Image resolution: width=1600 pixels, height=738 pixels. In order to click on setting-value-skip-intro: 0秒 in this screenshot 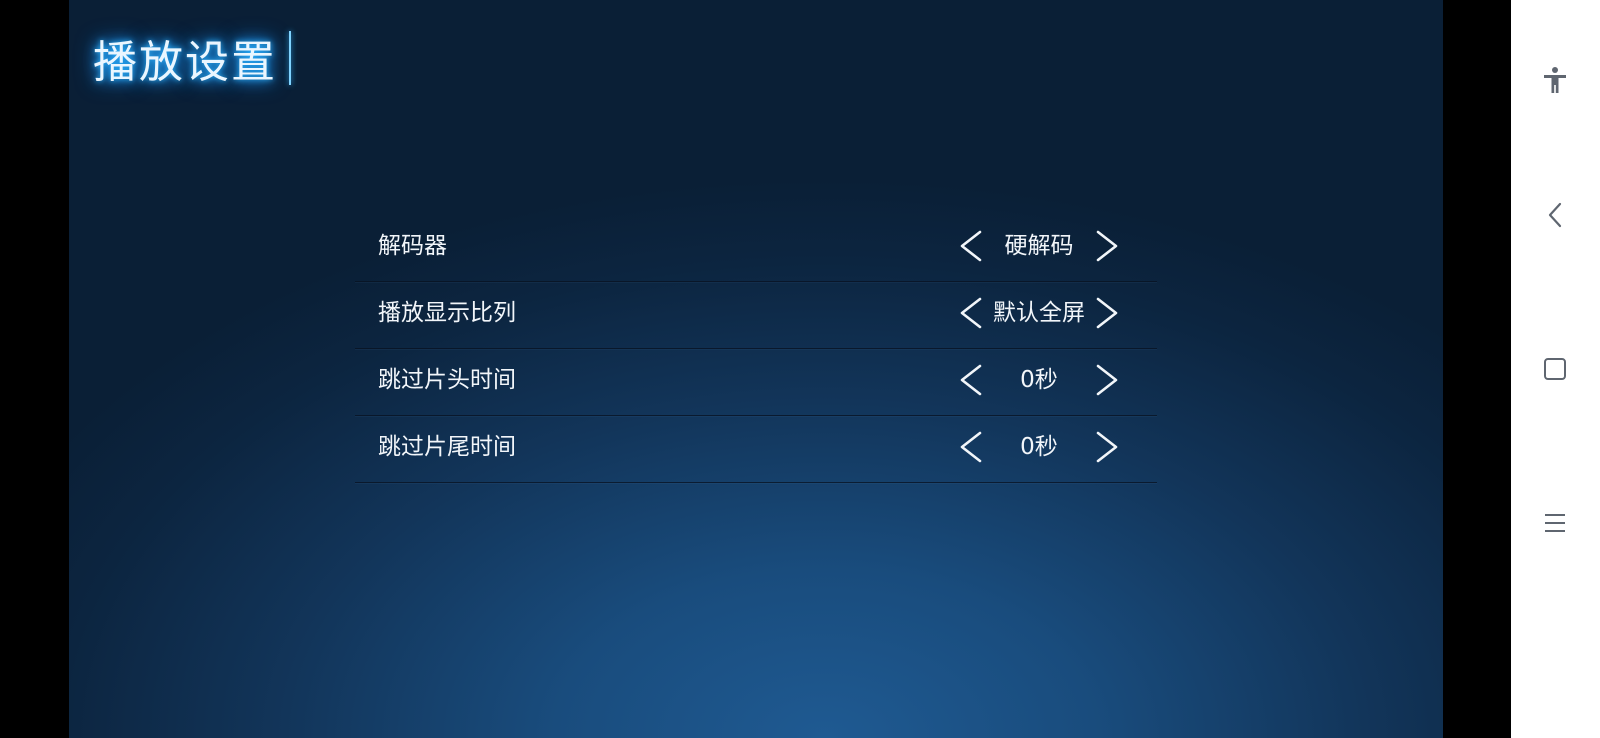, I will do `click(1039, 380)`.